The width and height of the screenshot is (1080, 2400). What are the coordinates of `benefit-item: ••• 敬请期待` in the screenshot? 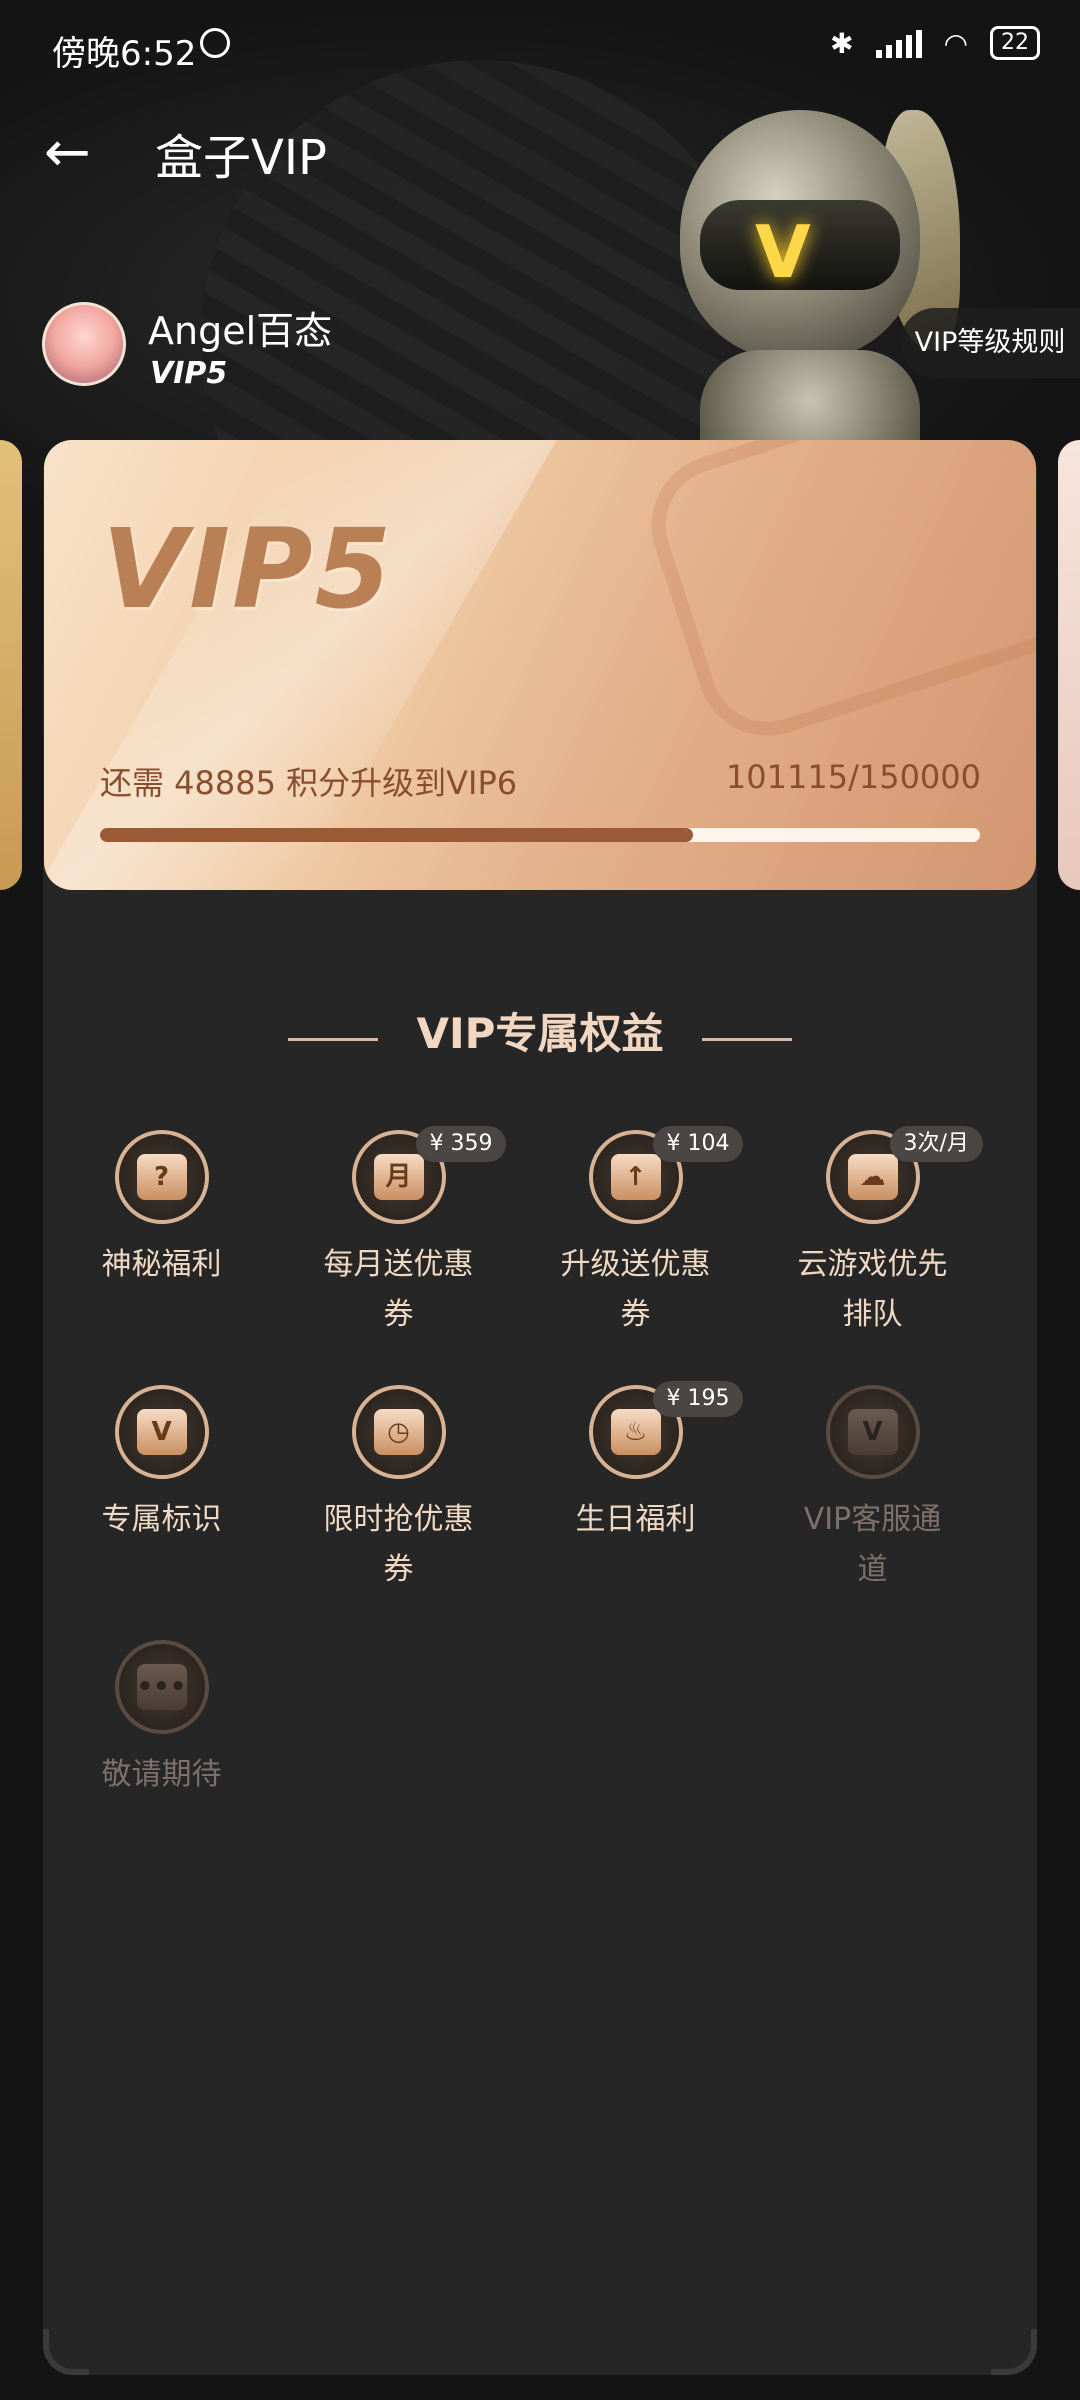 It's located at (161, 1720).